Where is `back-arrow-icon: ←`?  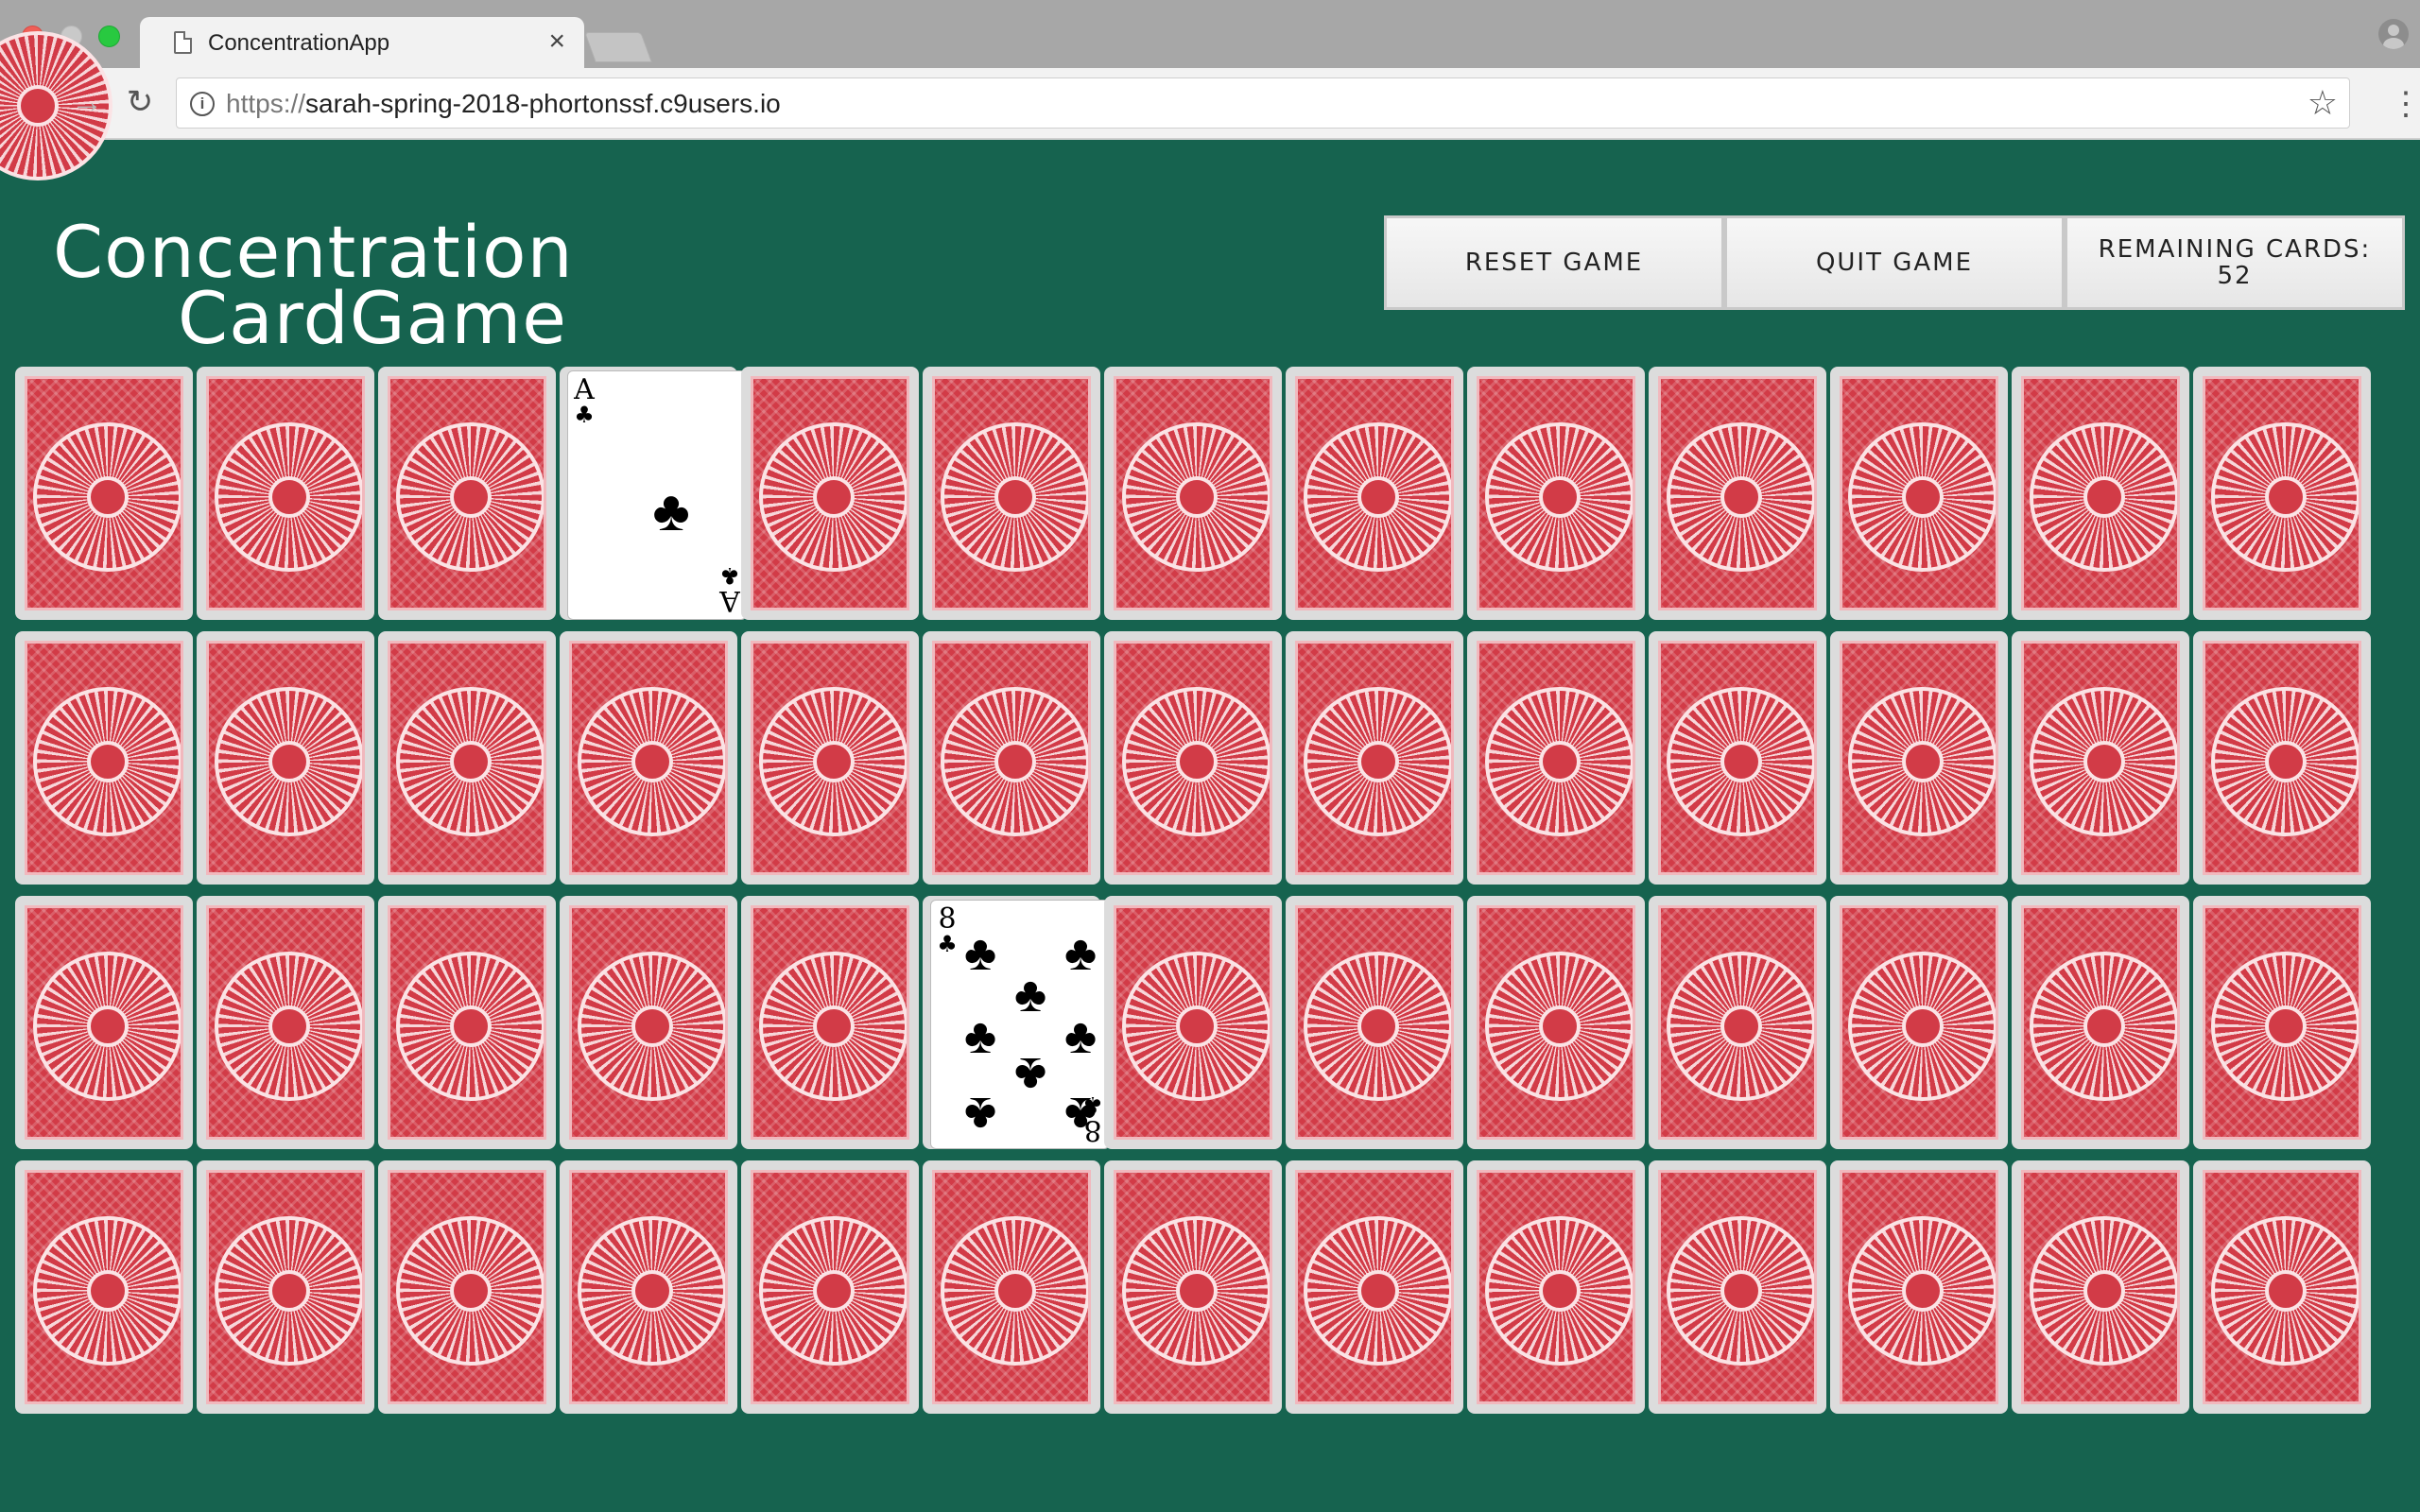 back-arrow-icon: ← is located at coordinates (34, 102).